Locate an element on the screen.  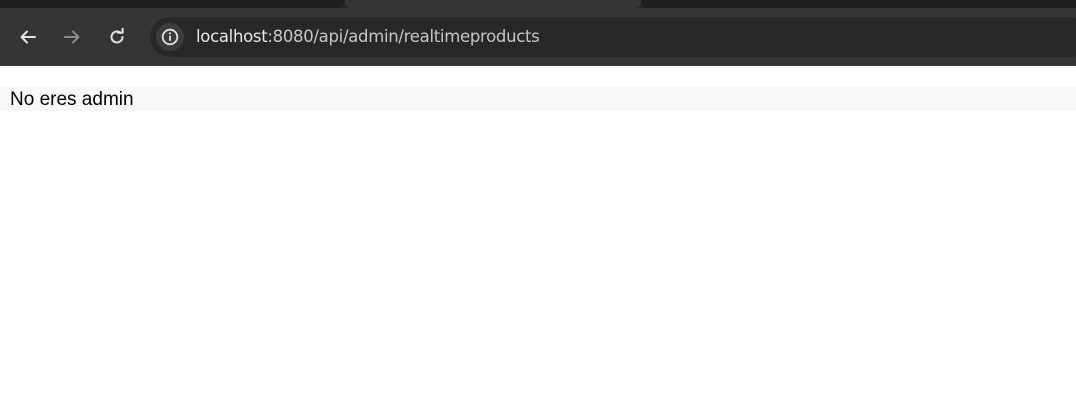
reload-button is located at coordinates (117, 37).